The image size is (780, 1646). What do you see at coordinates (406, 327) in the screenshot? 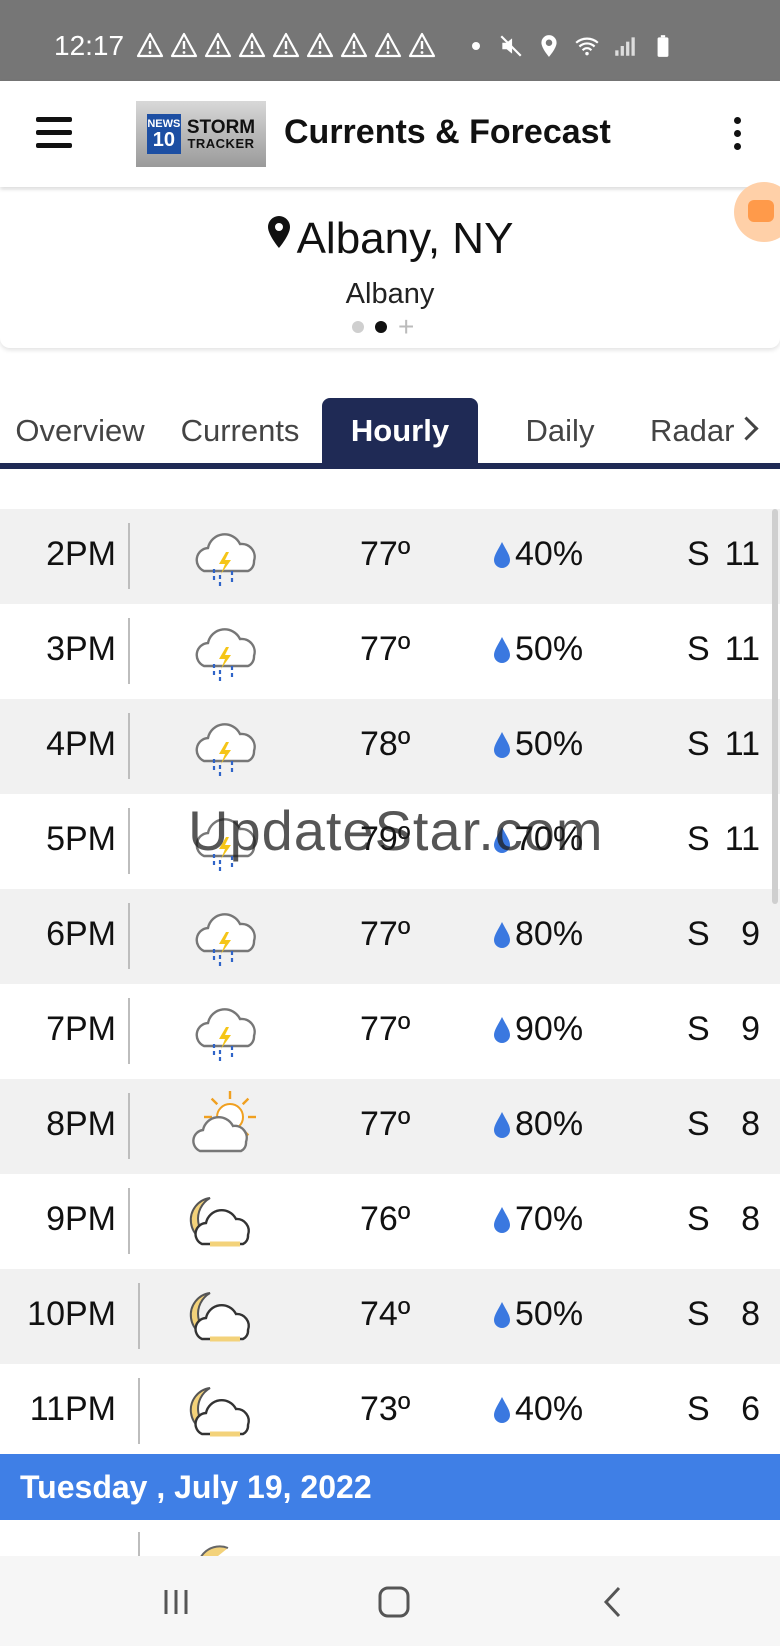
I see `add-location-button: +` at bounding box center [406, 327].